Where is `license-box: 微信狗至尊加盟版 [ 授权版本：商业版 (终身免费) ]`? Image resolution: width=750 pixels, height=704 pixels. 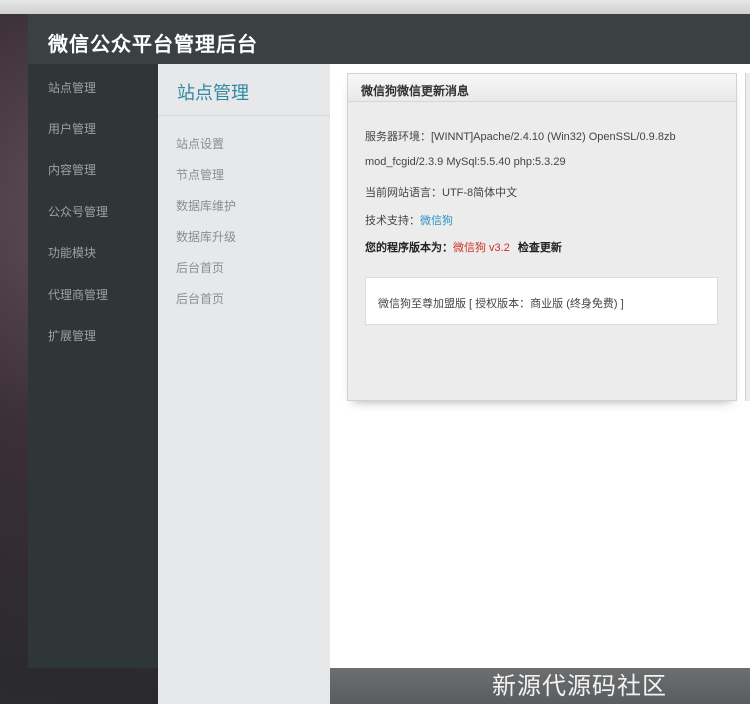 license-box: 微信狗至尊加盟版 [ 授权版本：商业版 (终身免费) ] is located at coordinates (541, 301).